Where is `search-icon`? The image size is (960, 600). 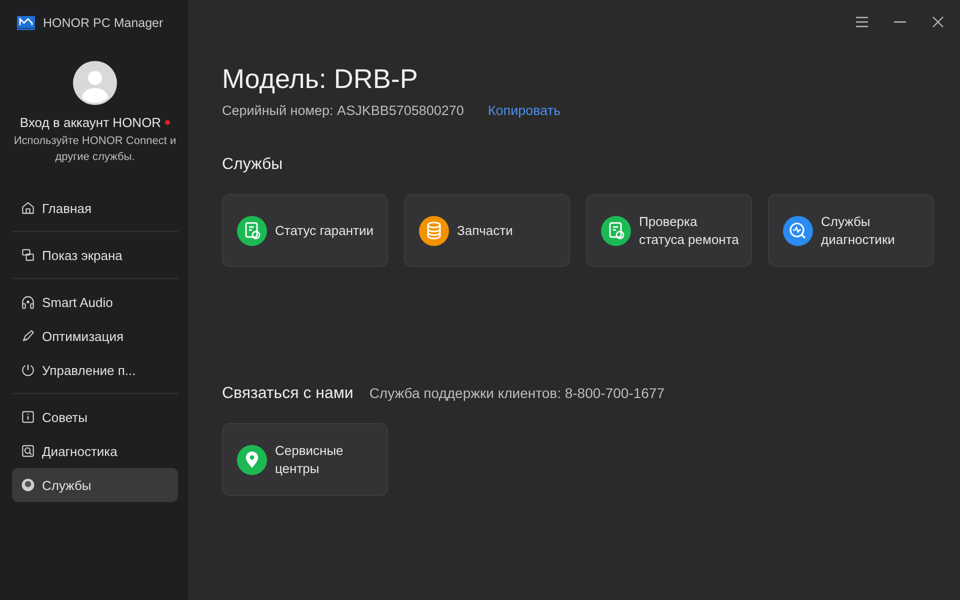
search-icon is located at coordinates (28, 451).